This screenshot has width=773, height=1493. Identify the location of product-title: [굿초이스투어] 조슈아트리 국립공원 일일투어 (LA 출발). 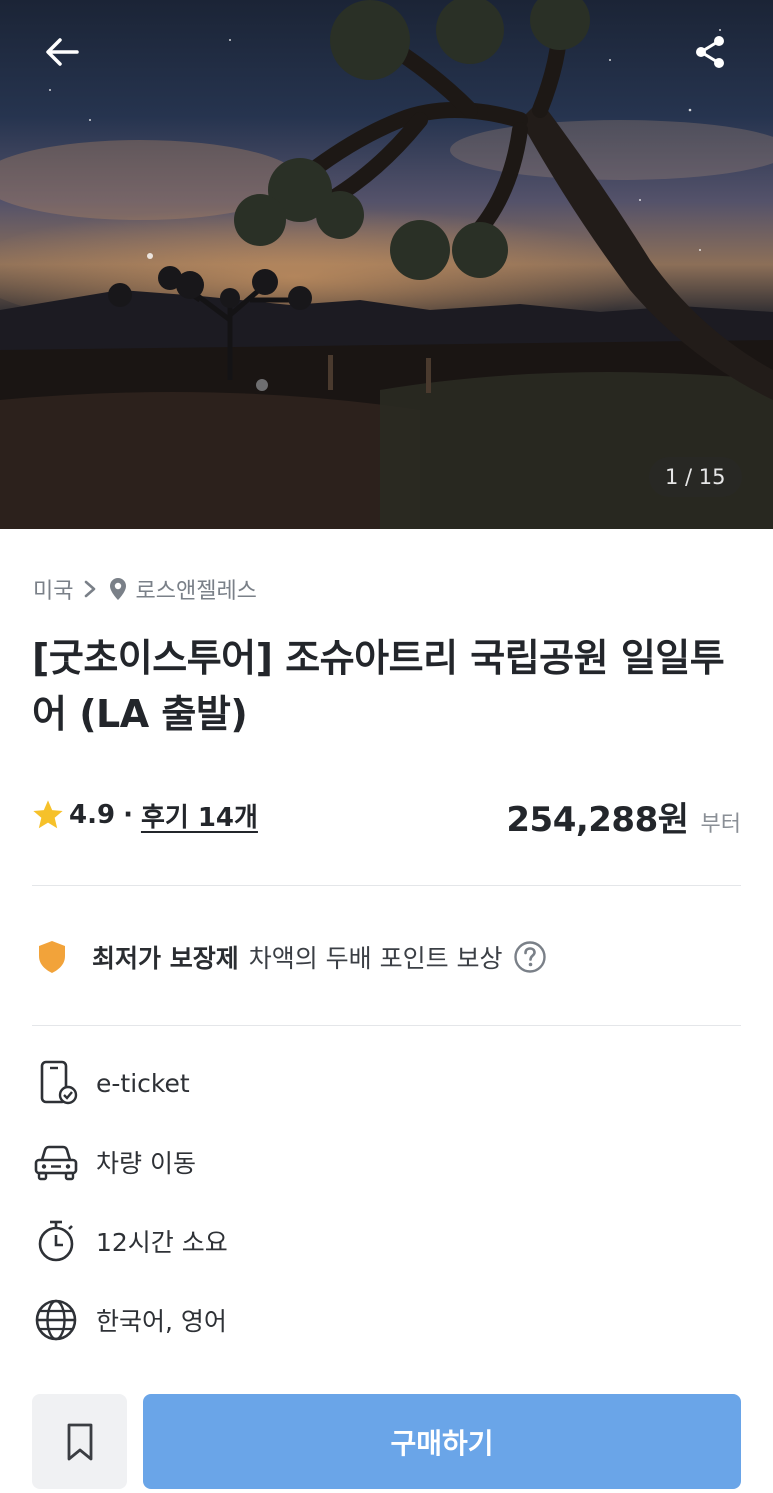
(378, 686).